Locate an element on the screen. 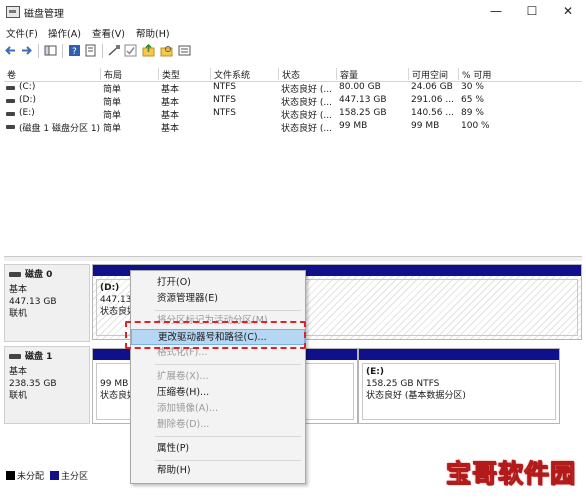 Image resolution: width=586 pixels, height=500 pixels. column-layout: 布局 is located at coordinates (129, 74).